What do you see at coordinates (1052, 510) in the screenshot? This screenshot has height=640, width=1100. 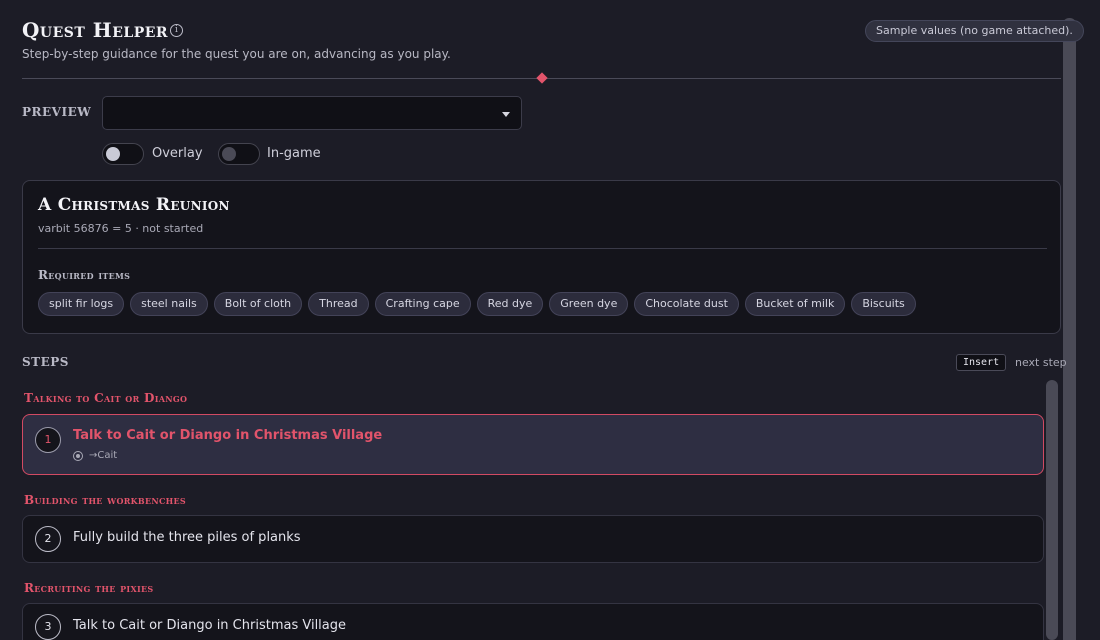 I see `steps-scrollbar` at bounding box center [1052, 510].